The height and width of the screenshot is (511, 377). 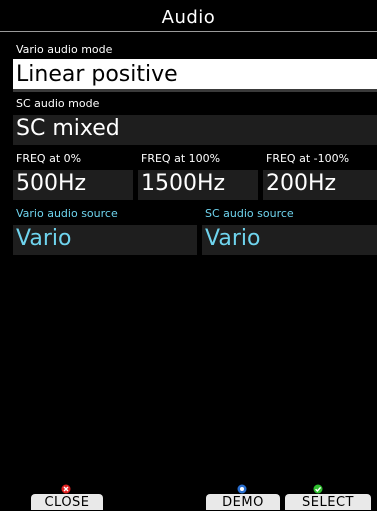 What do you see at coordinates (318, 489) in the screenshot?
I see `check-icon` at bounding box center [318, 489].